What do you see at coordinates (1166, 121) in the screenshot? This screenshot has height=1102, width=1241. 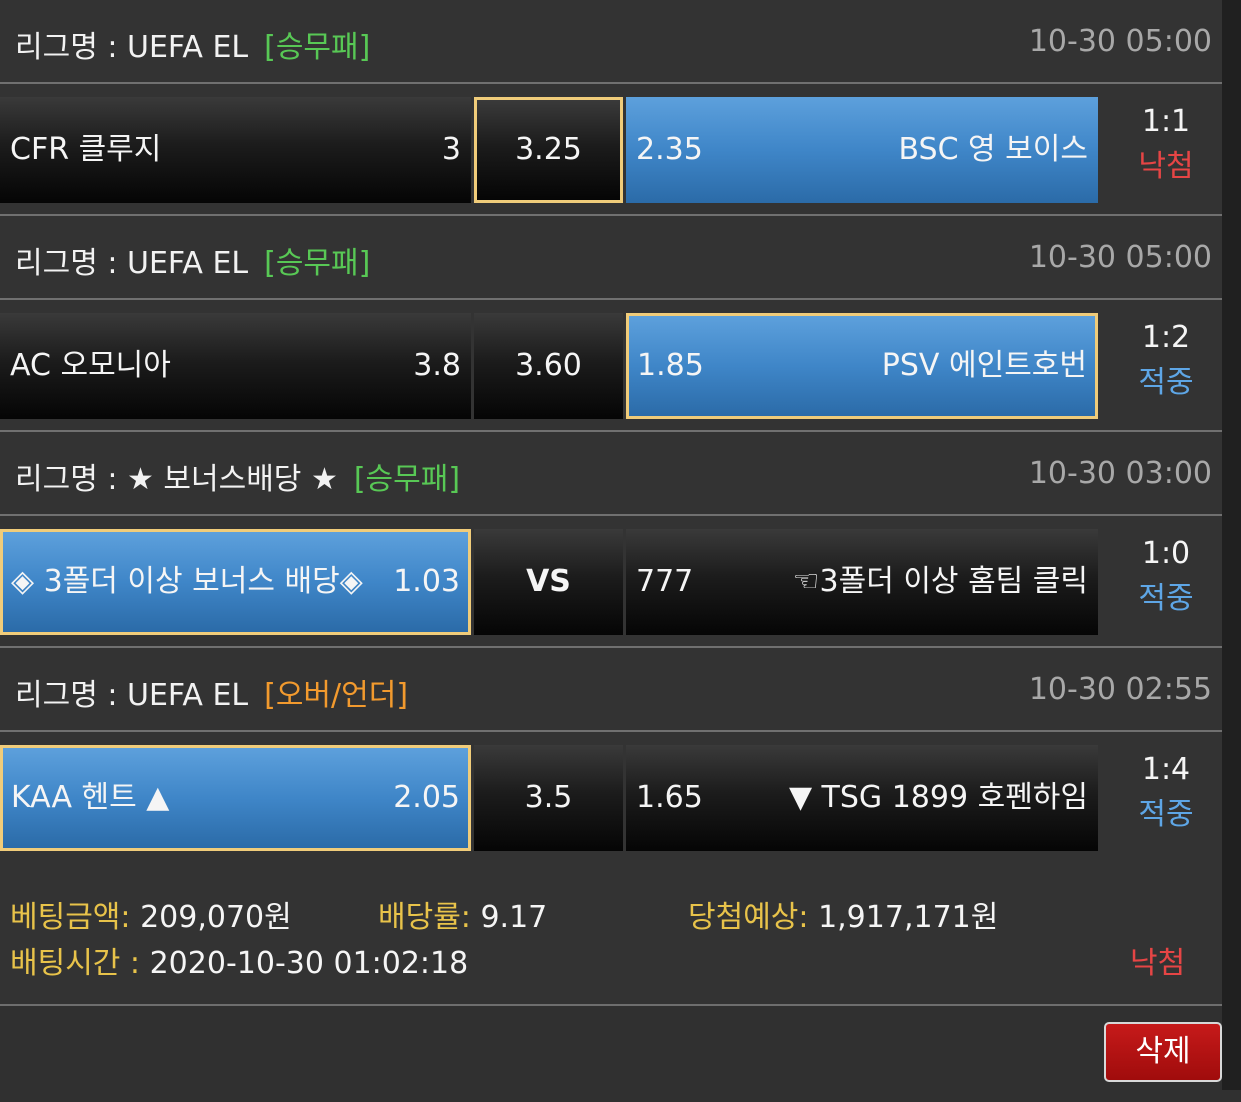 I see `match-score: 1:1` at bounding box center [1166, 121].